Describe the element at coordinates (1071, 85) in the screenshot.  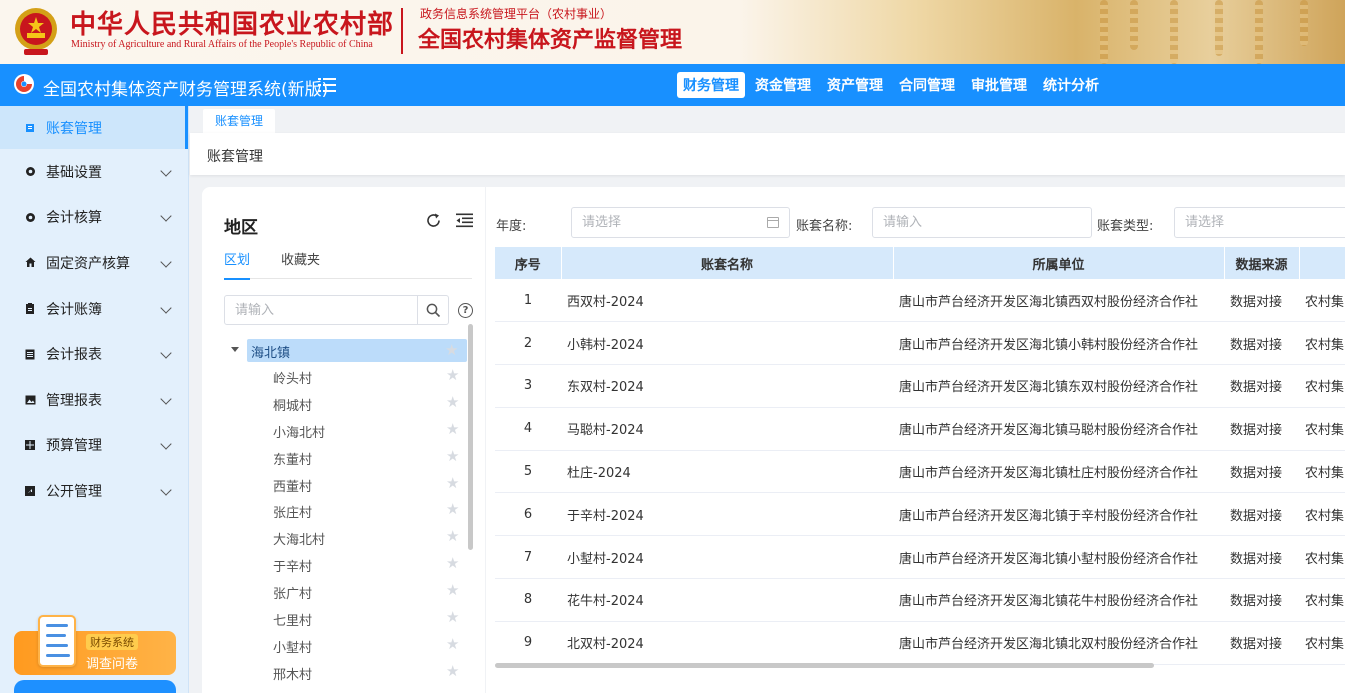
I see `top-menu-statistics: 统计分析` at that location.